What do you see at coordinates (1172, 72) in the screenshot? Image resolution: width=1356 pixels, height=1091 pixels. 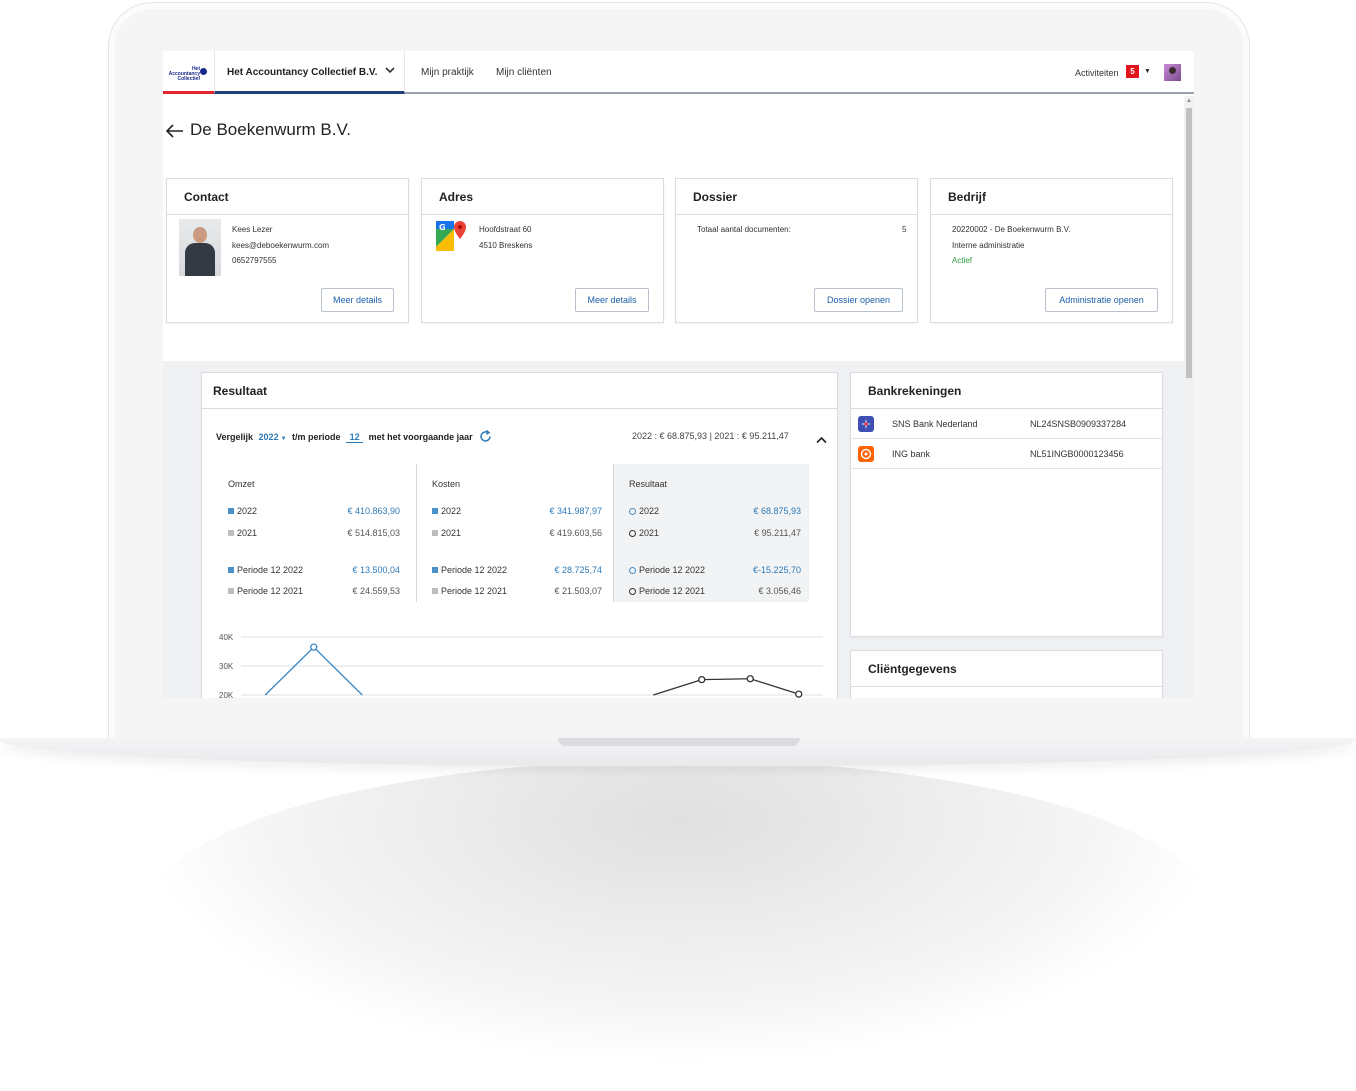 I see `user-avatar` at bounding box center [1172, 72].